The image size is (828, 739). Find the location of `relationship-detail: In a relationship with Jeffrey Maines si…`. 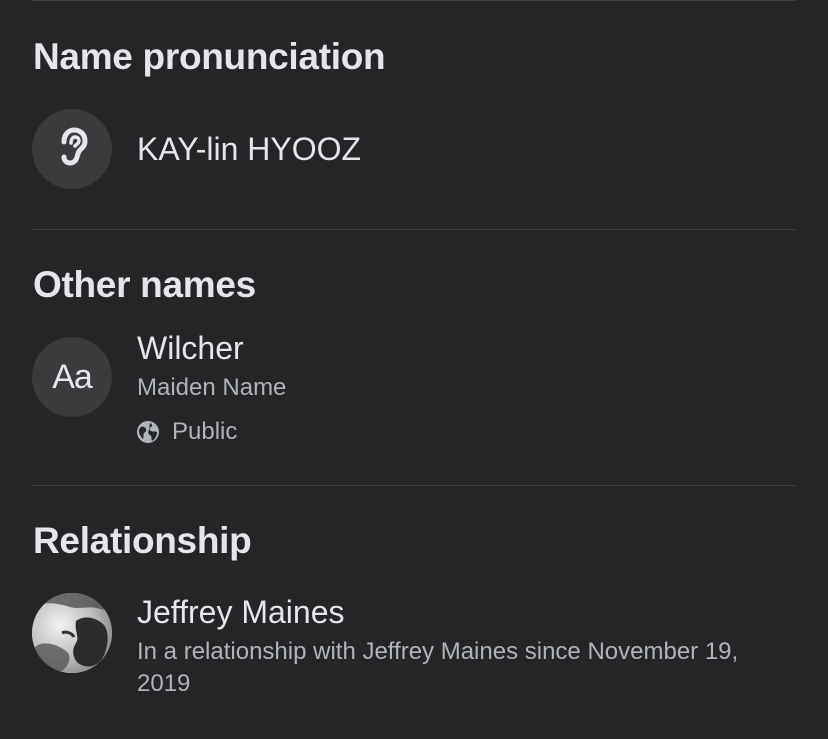

relationship-detail: In a relationship with Jeffrey Maines si… is located at coordinates (438, 667).